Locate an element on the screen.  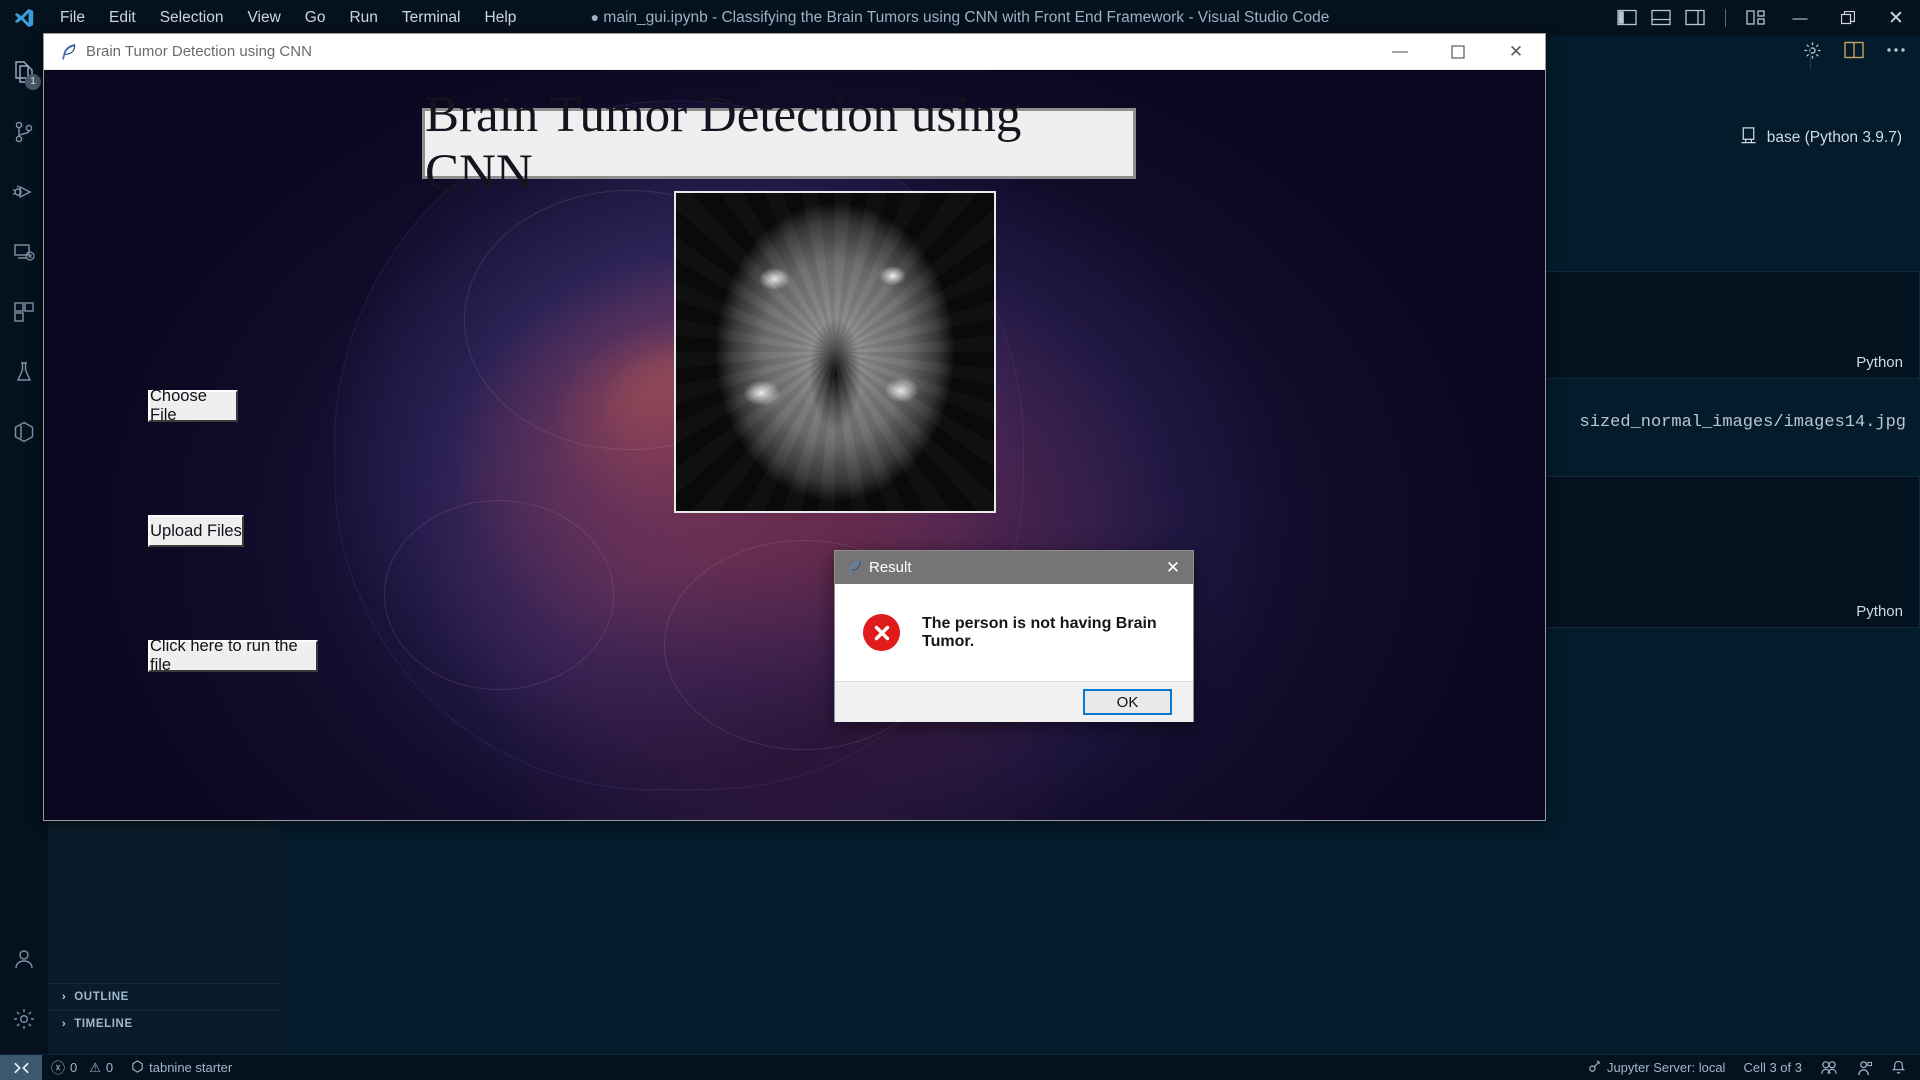
menu-file: File is located at coordinates (72, 18).